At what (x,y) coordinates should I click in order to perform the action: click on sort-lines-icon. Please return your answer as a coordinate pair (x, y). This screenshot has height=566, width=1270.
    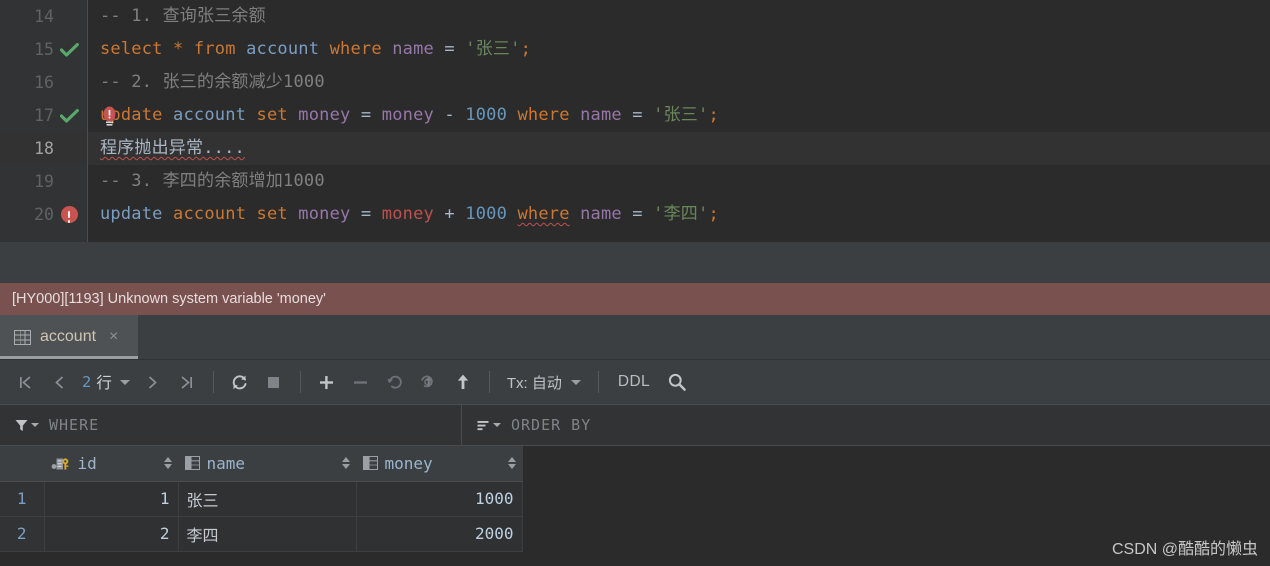
    Looking at the image, I should click on (488, 425).